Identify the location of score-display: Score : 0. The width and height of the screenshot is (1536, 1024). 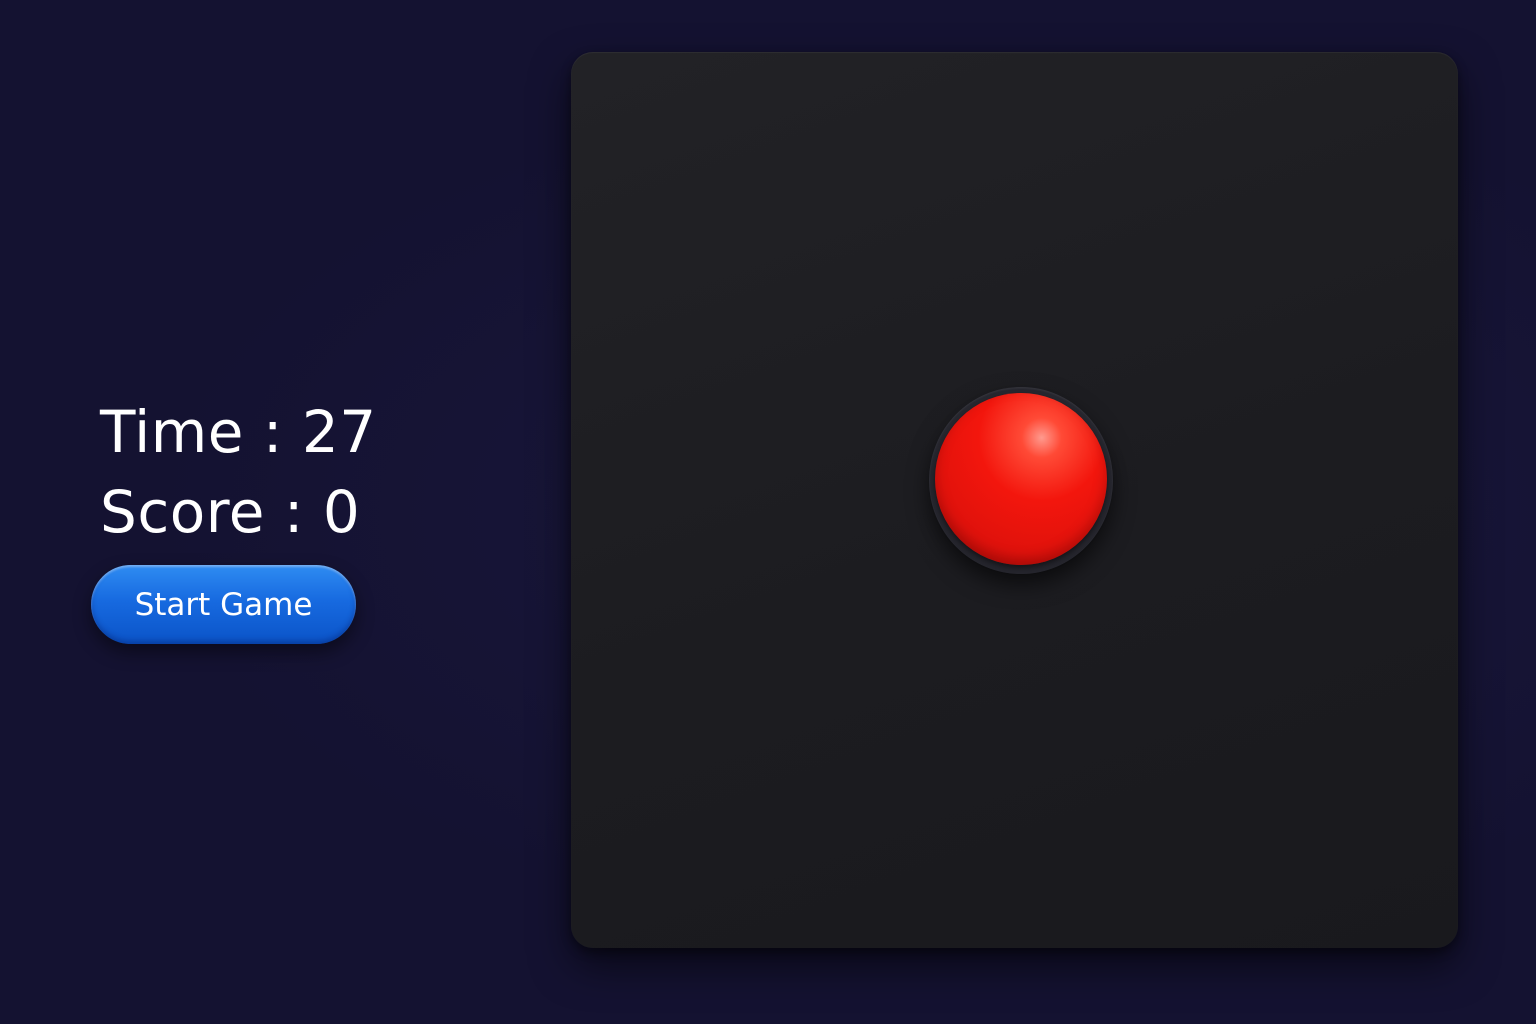
(240, 512).